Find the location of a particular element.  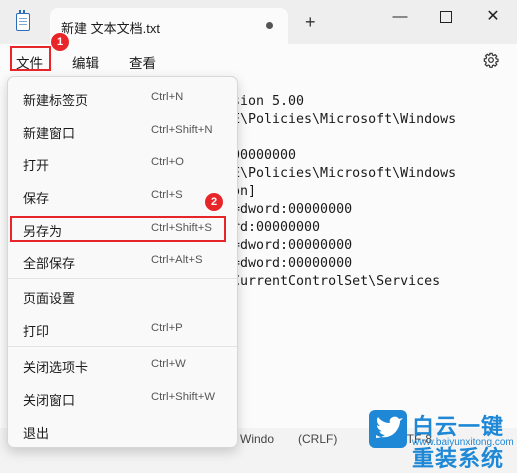

watermark-url: www.baiyunxitong.com is located at coordinates (463, 442).